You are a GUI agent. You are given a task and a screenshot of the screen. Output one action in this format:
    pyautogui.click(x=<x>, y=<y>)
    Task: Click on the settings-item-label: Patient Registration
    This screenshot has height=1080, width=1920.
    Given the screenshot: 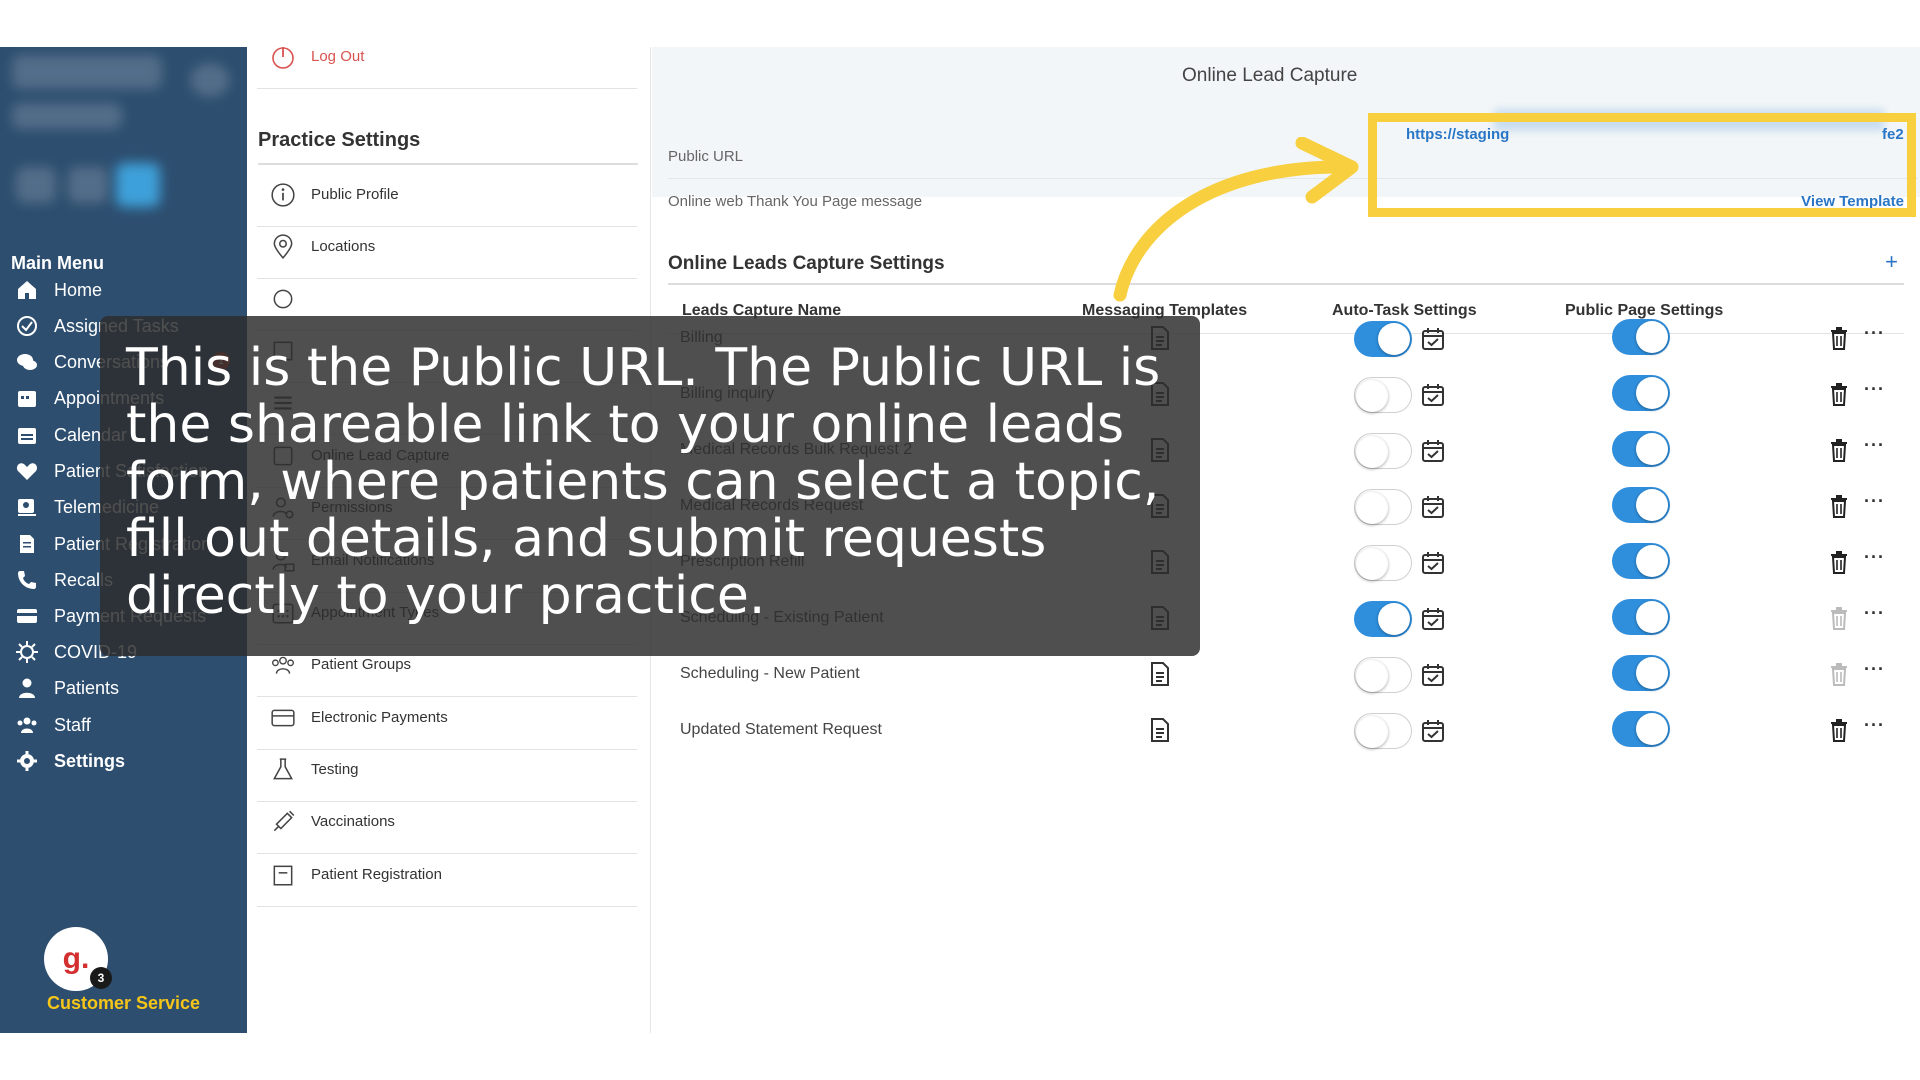 What is the action you would take?
    pyautogui.click(x=376, y=874)
    